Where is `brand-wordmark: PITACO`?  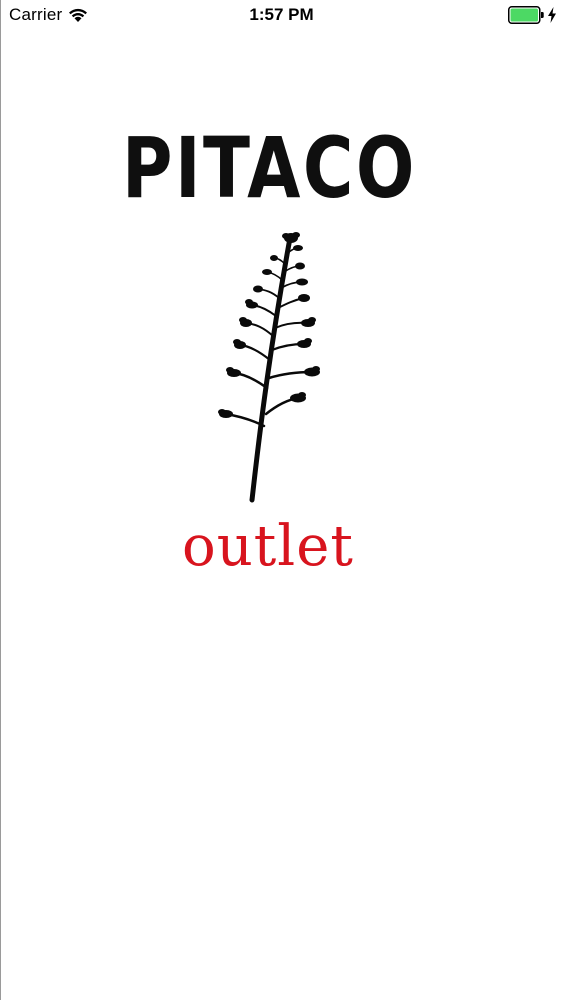
brand-wordmark: PITACO is located at coordinates (269, 168).